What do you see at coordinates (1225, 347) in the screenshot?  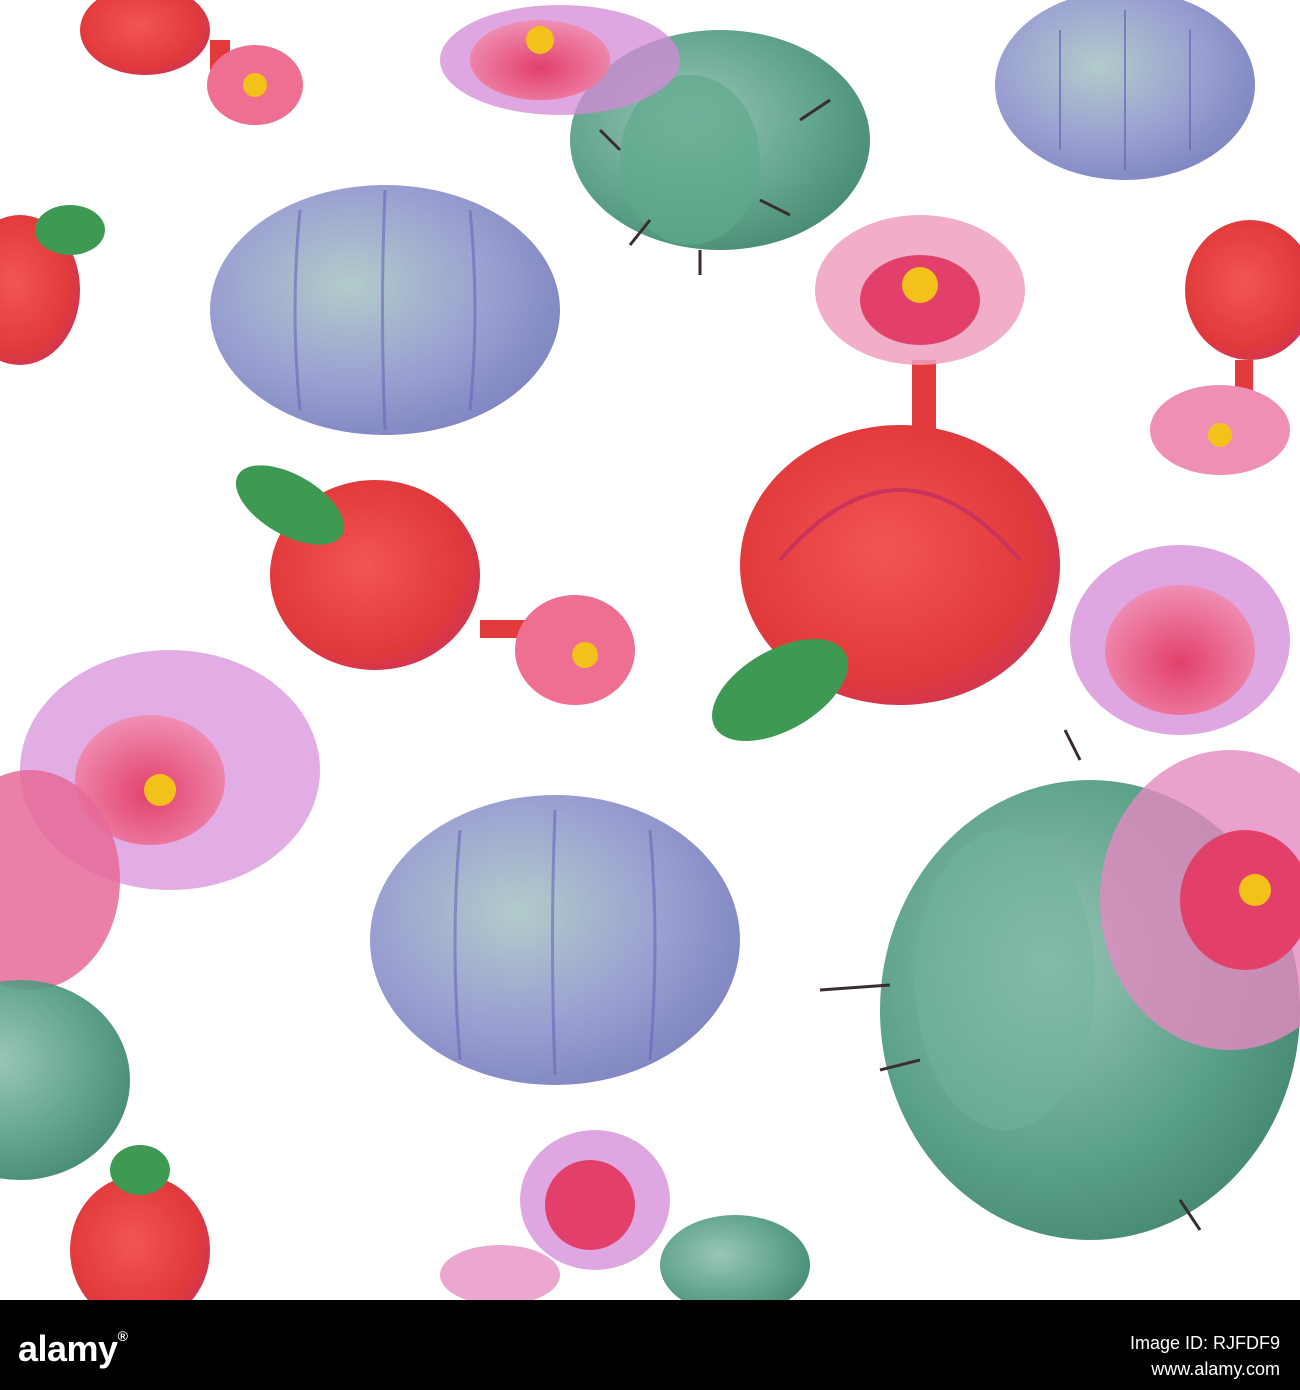 I see `red-cactus-right-edge` at bounding box center [1225, 347].